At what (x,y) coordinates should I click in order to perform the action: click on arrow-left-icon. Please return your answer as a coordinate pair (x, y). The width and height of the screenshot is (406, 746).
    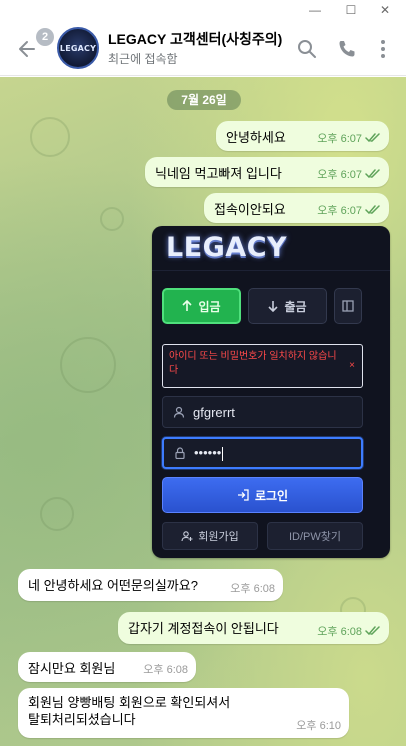
    Looking at the image, I should click on (27, 49).